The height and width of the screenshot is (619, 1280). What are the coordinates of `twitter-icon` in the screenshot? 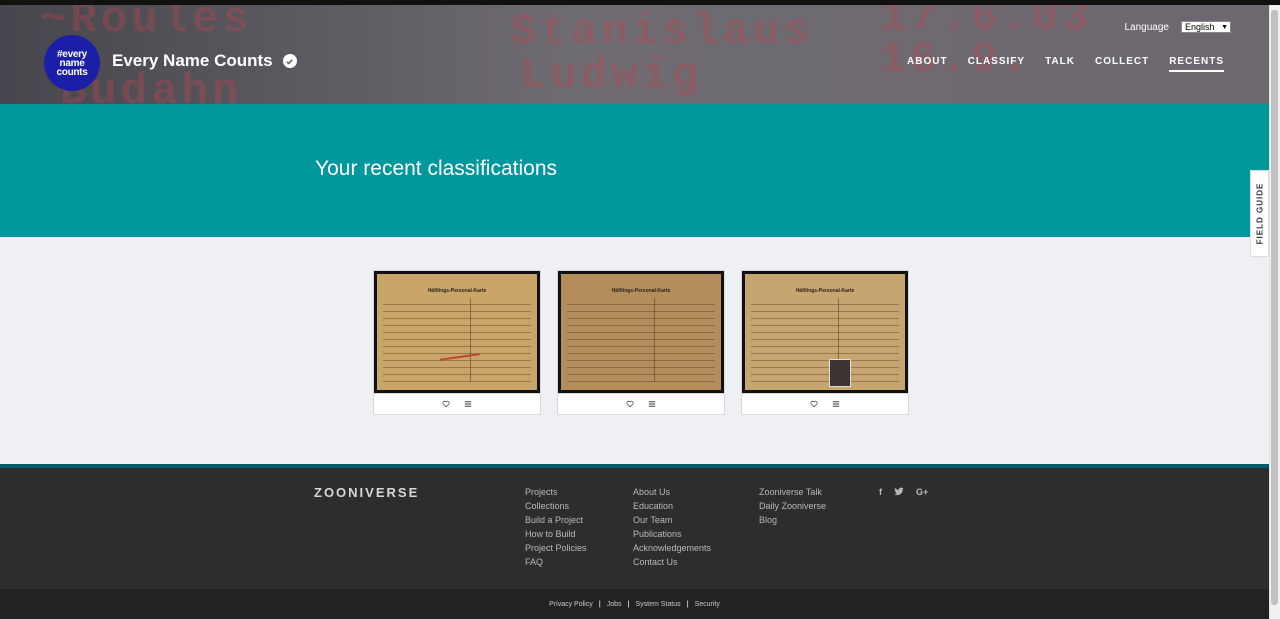 It's located at (899, 492).